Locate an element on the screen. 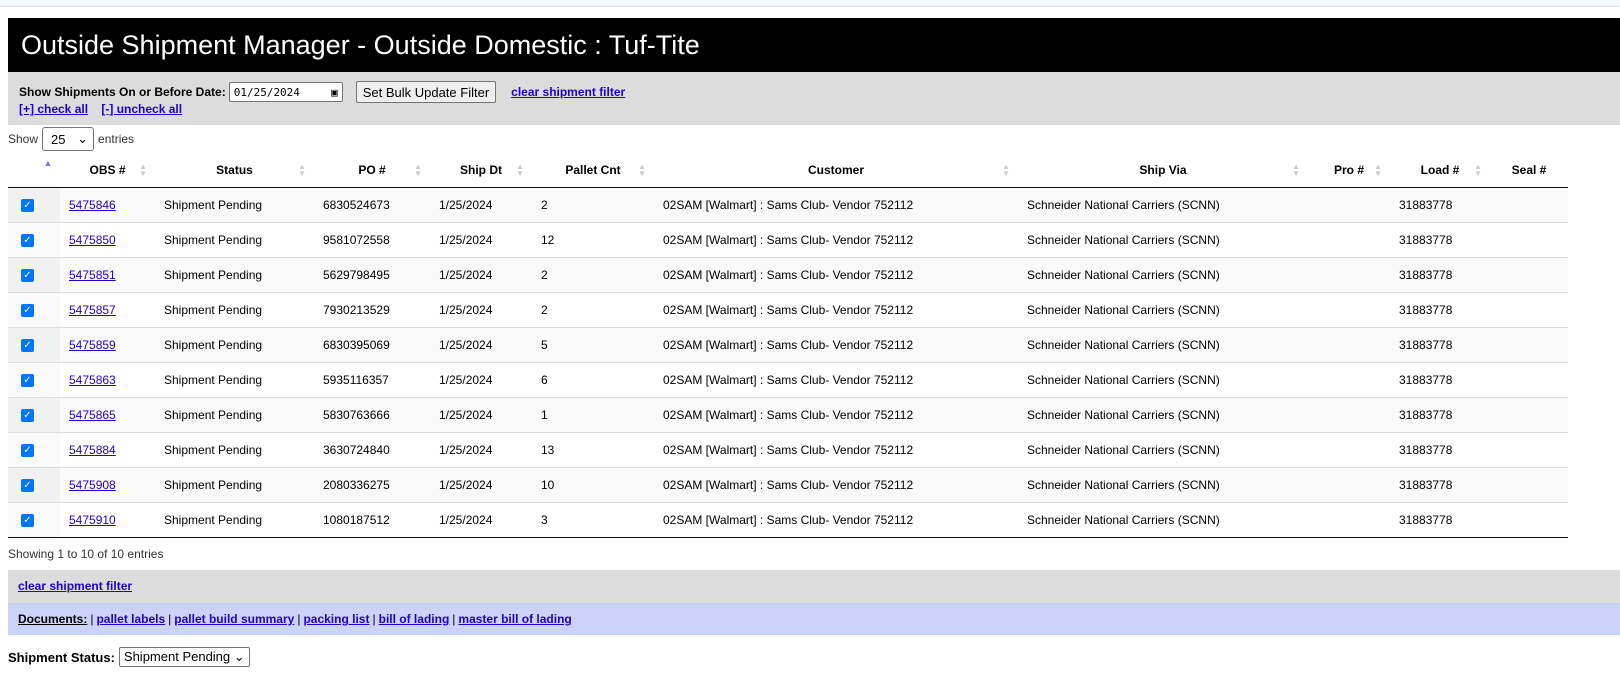 This screenshot has height=678, width=1620. sort-asc-icon: ▲ is located at coordinates (48, 163).